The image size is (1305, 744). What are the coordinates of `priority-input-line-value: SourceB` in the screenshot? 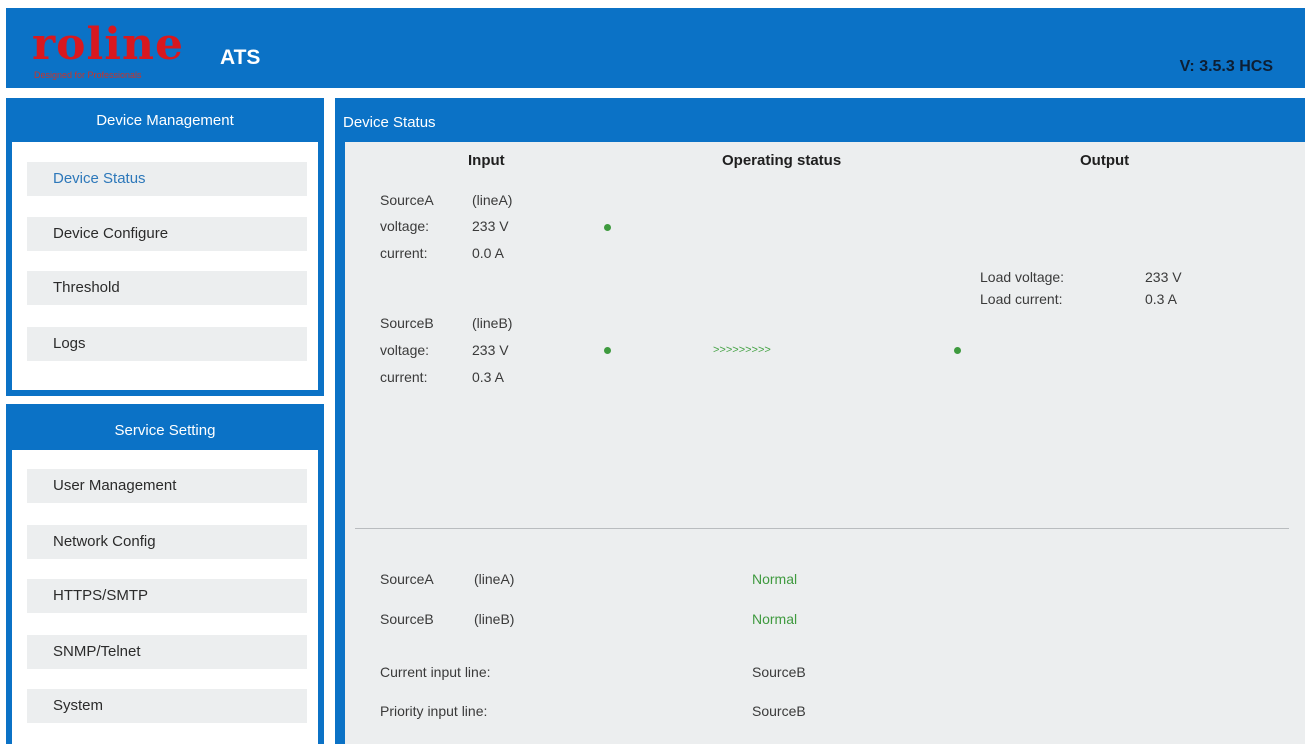 It's located at (779, 711).